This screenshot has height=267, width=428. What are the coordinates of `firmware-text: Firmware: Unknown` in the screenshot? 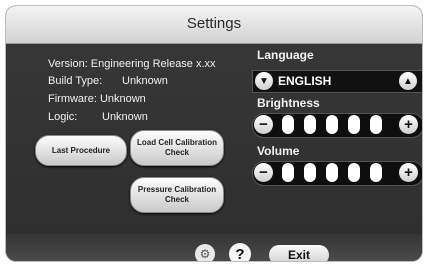 It's located at (97, 99).